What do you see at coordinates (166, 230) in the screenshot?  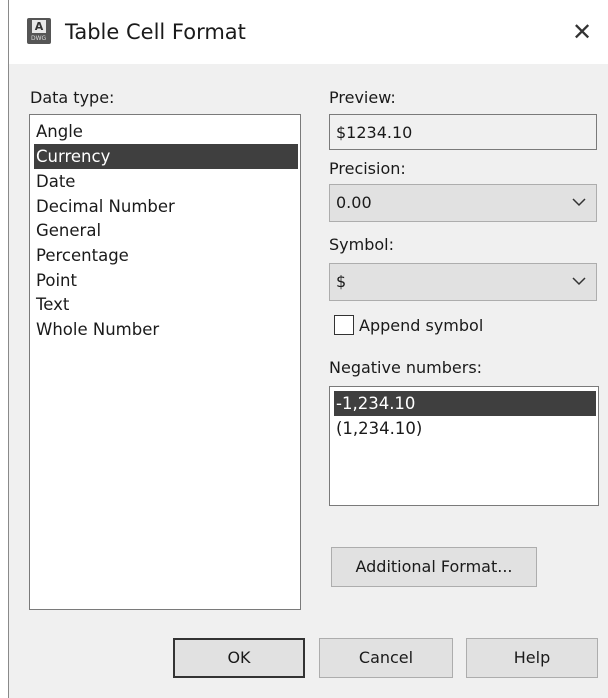 I see `list-item: General` at bounding box center [166, 230].